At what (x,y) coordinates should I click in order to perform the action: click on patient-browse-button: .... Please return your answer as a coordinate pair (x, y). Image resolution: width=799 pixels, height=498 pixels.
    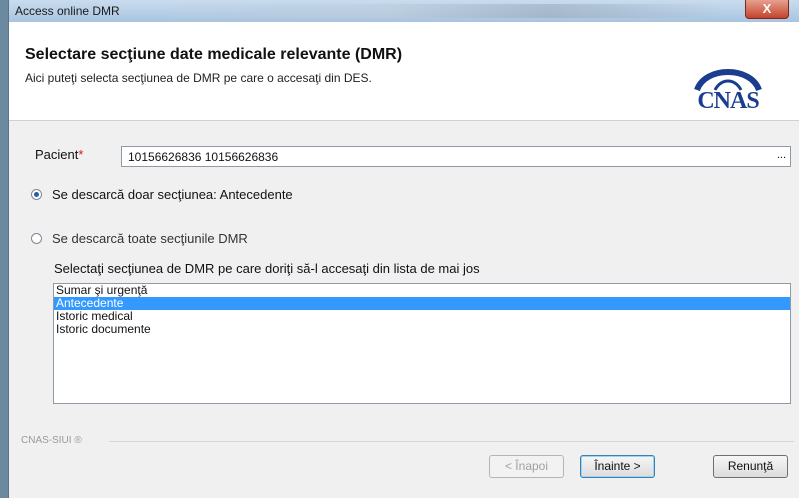
    Looking at the image, I should click on (781, 155).